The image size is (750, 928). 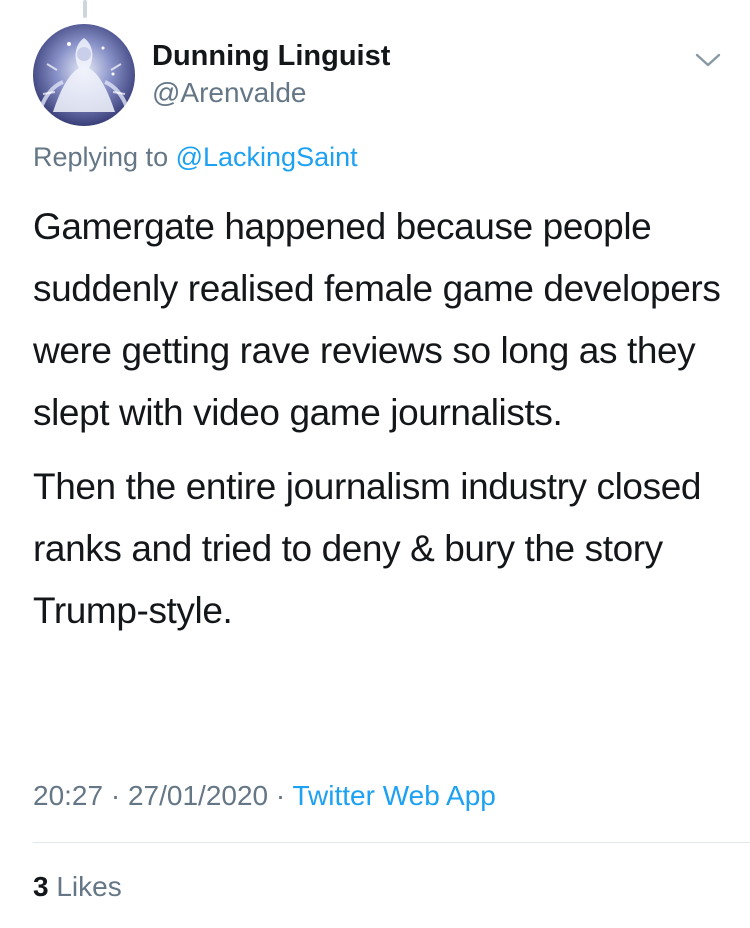 I want to click on replying-to: Replying to @LackingSaint, so click(x=195, y=157).